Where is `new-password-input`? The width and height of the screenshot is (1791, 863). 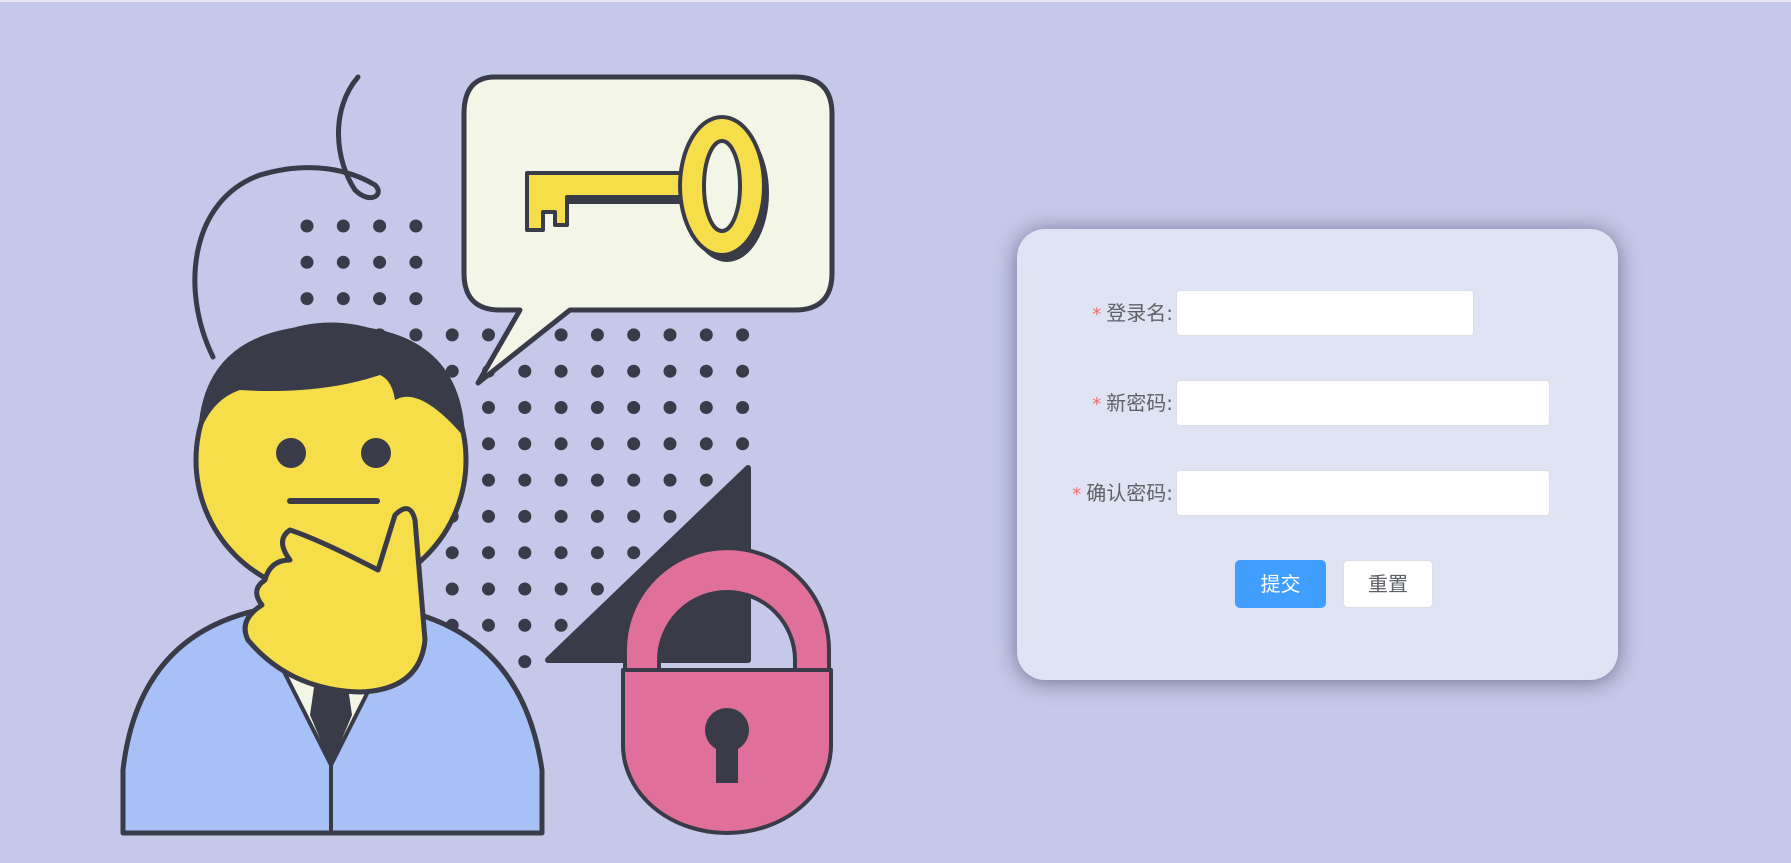
new-password-input is located at coordinates (1363, 403).